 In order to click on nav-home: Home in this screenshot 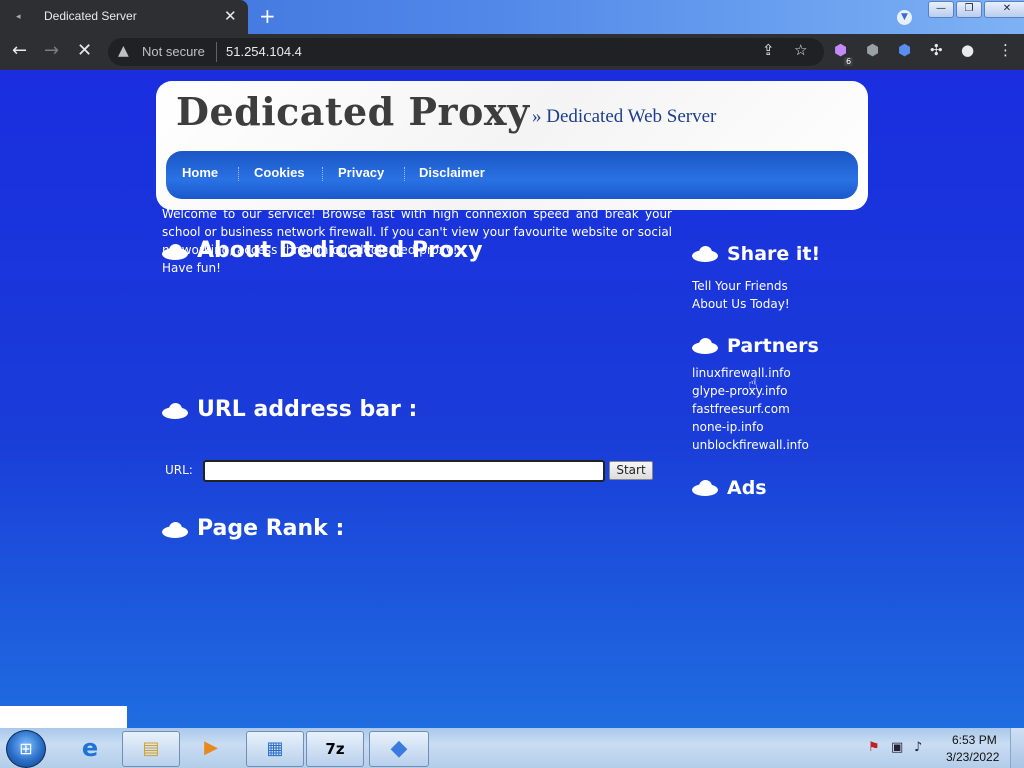, I will do `click(200, 172)`.